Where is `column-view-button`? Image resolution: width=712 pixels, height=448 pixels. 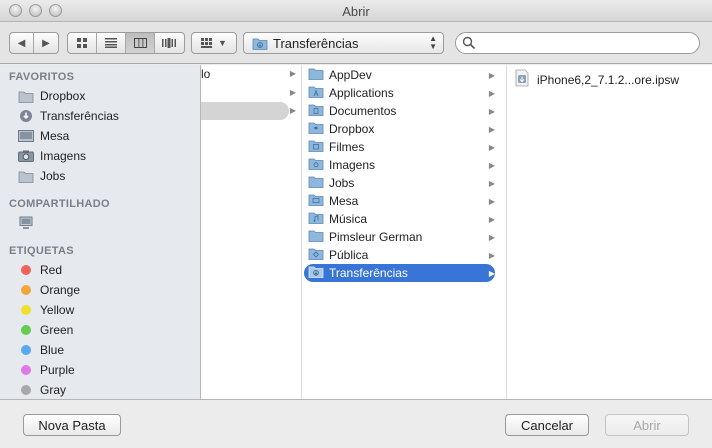 column-view-button is located at coordinates (140, 43).